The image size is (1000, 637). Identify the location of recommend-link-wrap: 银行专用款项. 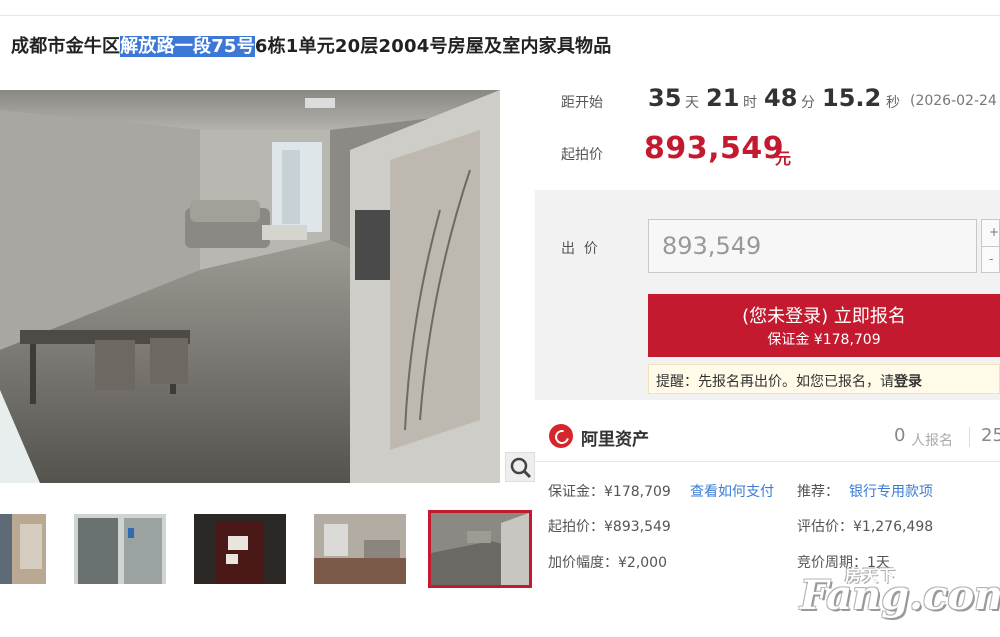
(891, 491).